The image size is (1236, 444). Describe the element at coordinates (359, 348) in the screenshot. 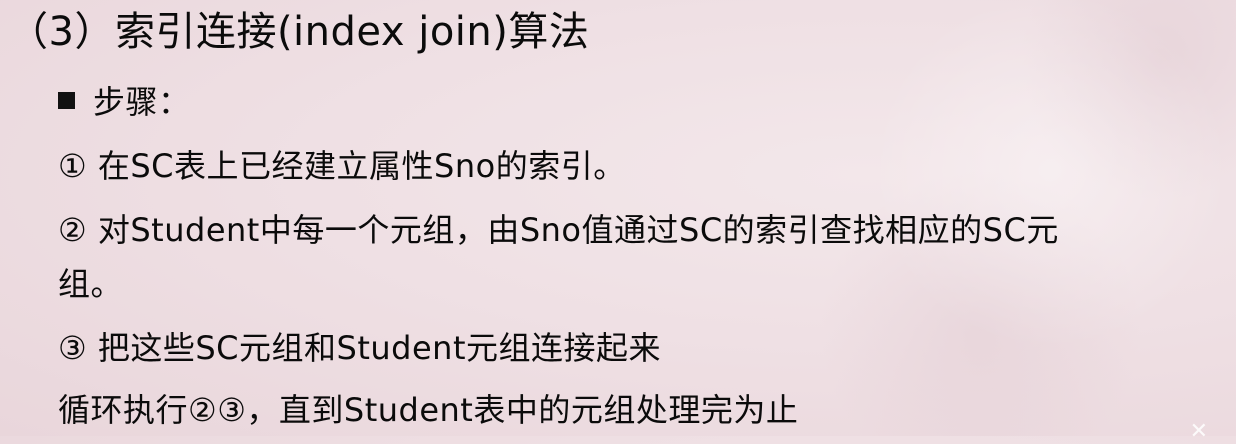

I see `step-3: ③ 把这些SC元组和Student元组连接起来` at that location.